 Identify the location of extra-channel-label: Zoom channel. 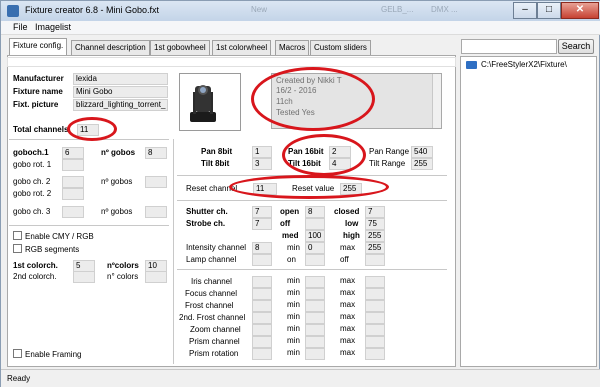
(215, 329).